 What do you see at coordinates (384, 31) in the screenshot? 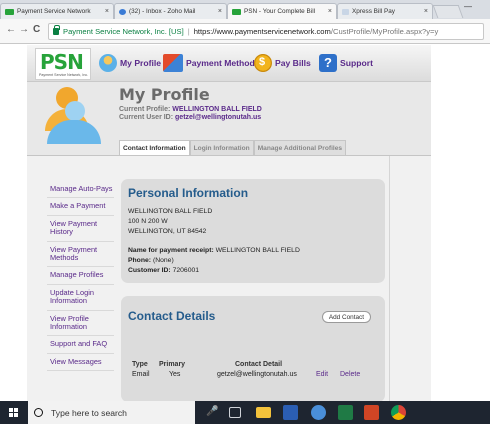
I see `url-path: /CustProfile/MyProfile.aspx?y=y` at bounding box center [384, 31].